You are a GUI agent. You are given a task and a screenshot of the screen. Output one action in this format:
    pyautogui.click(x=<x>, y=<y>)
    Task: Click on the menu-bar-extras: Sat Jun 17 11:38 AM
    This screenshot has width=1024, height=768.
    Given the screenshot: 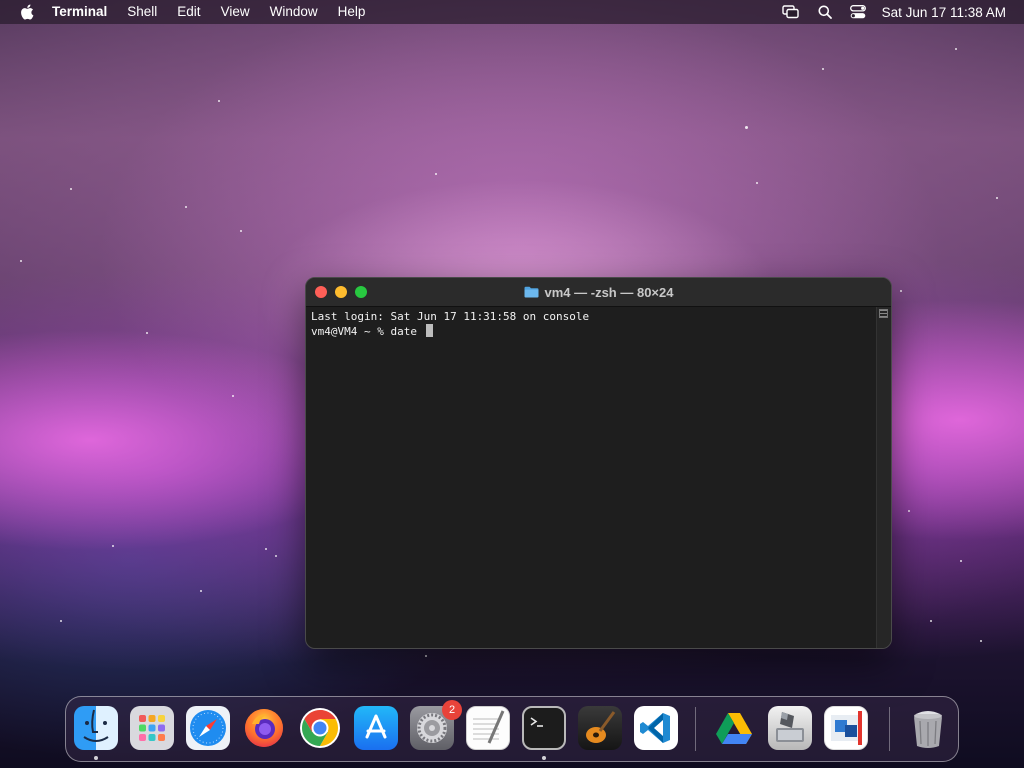 What is the action you would take?
    pyautogui.click(x=885, y=12)
    